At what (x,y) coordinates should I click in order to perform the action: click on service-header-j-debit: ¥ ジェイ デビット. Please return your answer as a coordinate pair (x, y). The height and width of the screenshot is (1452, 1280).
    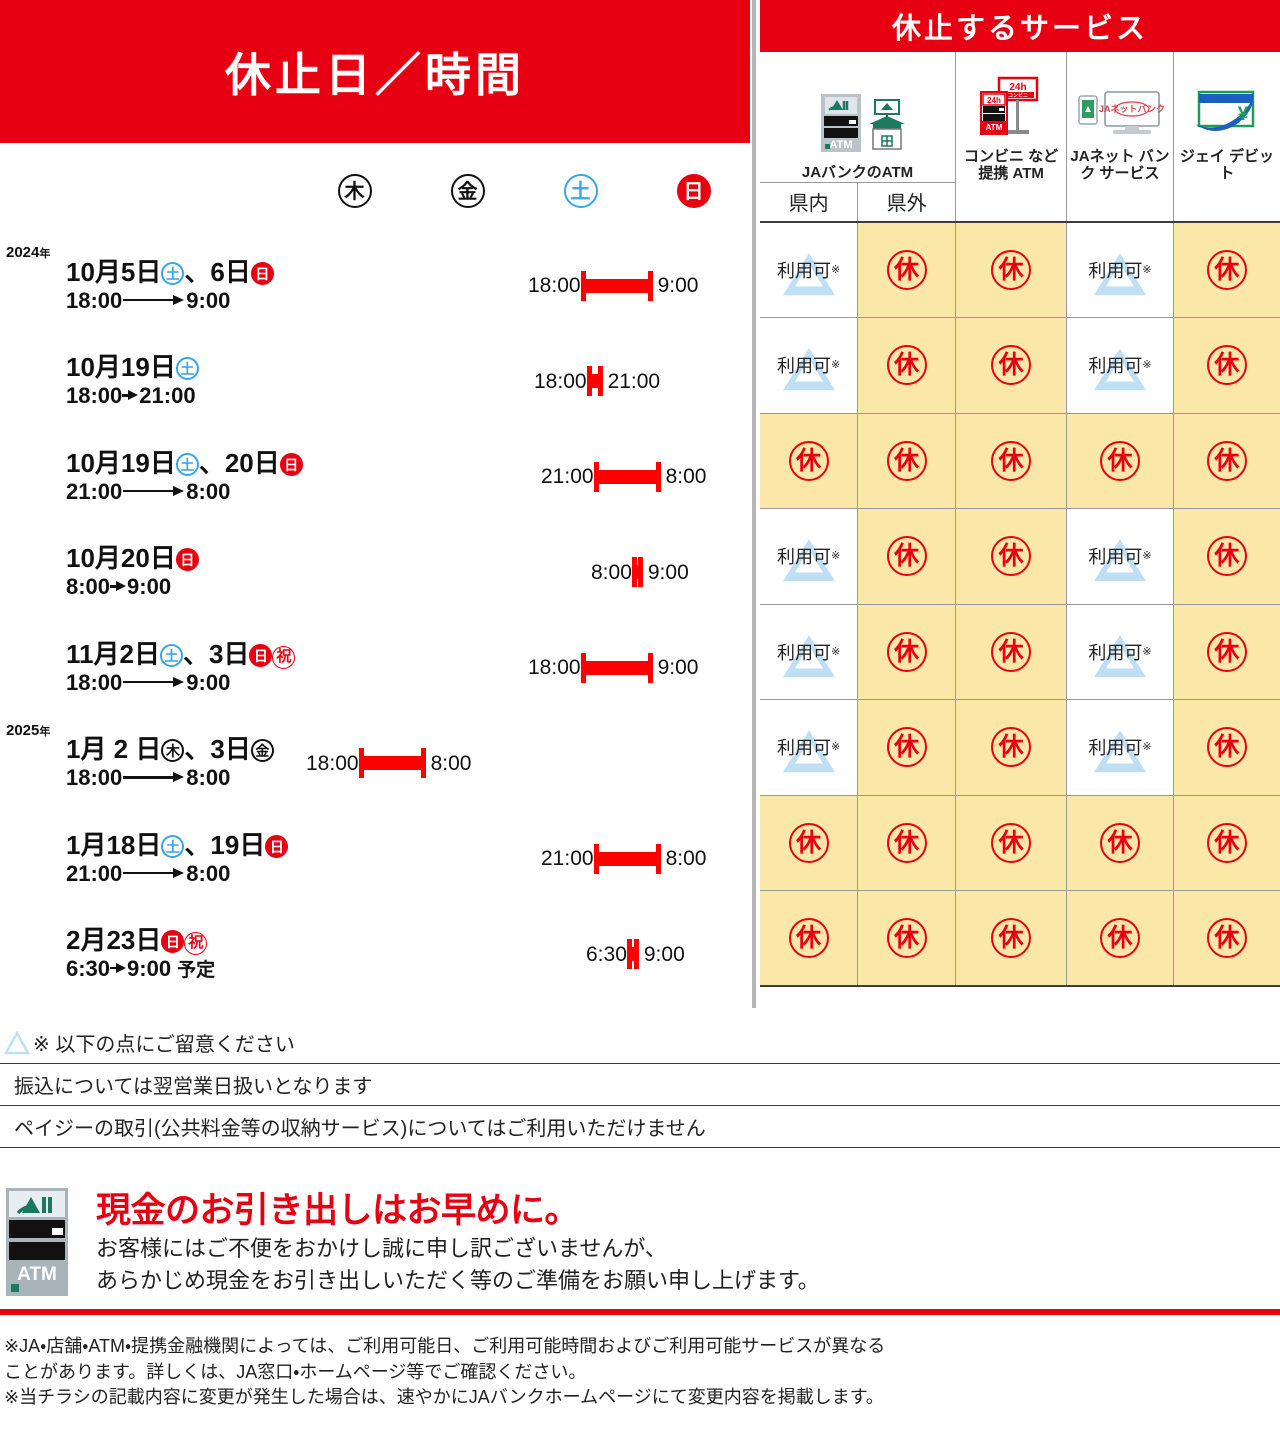
    Looking at the image, I should click on (1226, 117).